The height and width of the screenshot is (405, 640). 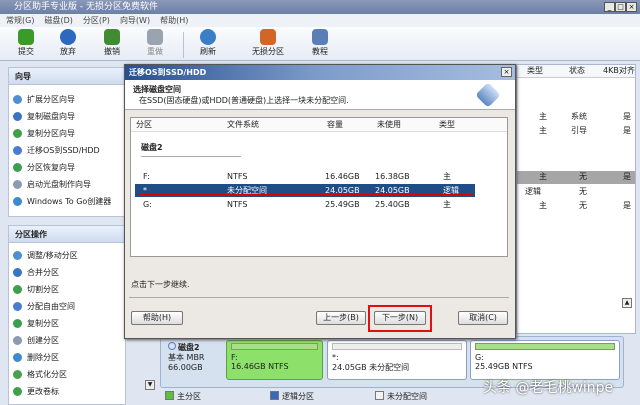 What do you see at coordinates (577, 70) in the screenshot?
I see `col-status: 状态` at bounding box center [577, 70].